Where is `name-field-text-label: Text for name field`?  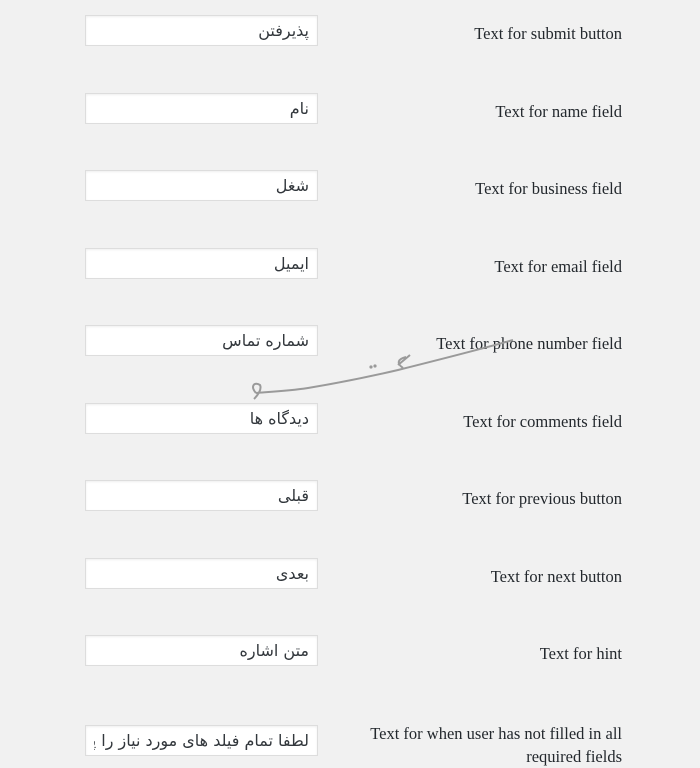
name-field-text-label: Text for name field is located at coordinates (558, 111).